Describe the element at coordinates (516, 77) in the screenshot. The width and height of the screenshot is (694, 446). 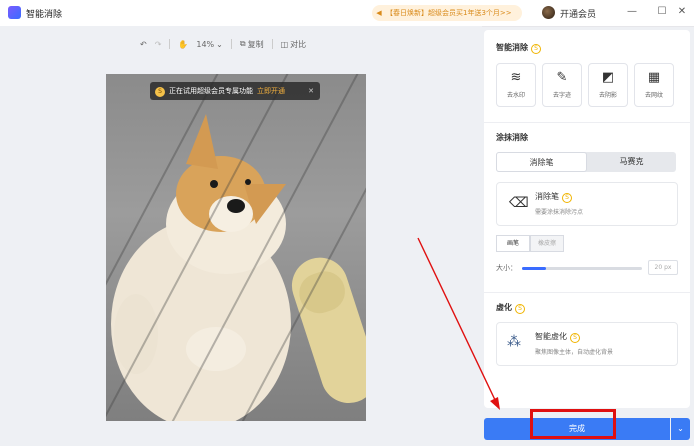
I see `watermark-icon: ≋` at that location.